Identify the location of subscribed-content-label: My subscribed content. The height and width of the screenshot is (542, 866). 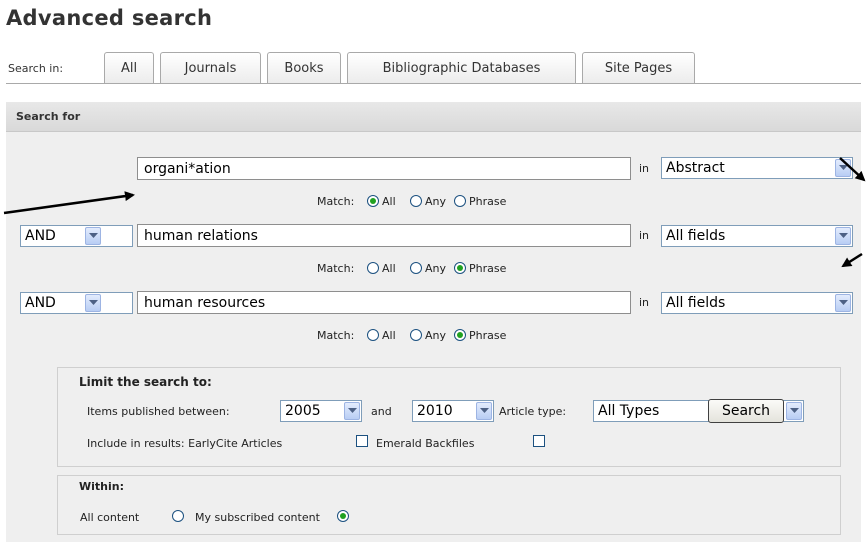
(257, 517).